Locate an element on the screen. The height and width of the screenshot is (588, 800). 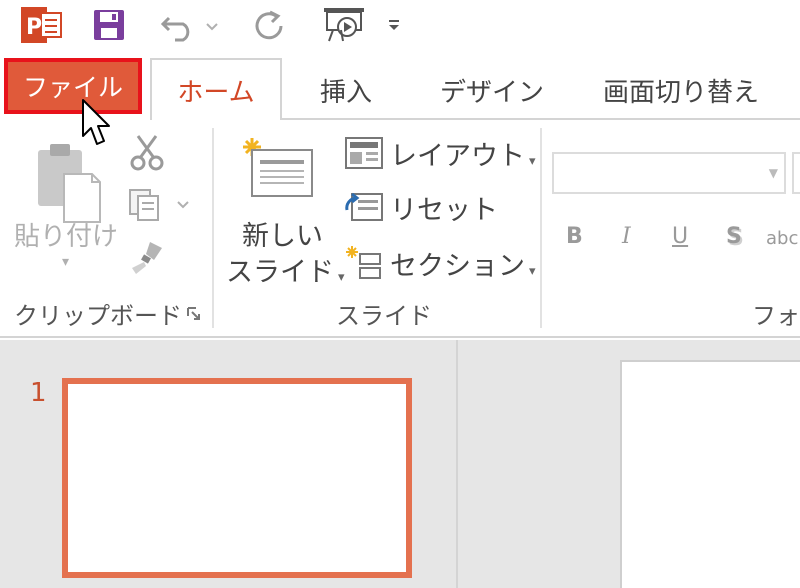
slide-thumbnail is located at coordinates (237, 478).